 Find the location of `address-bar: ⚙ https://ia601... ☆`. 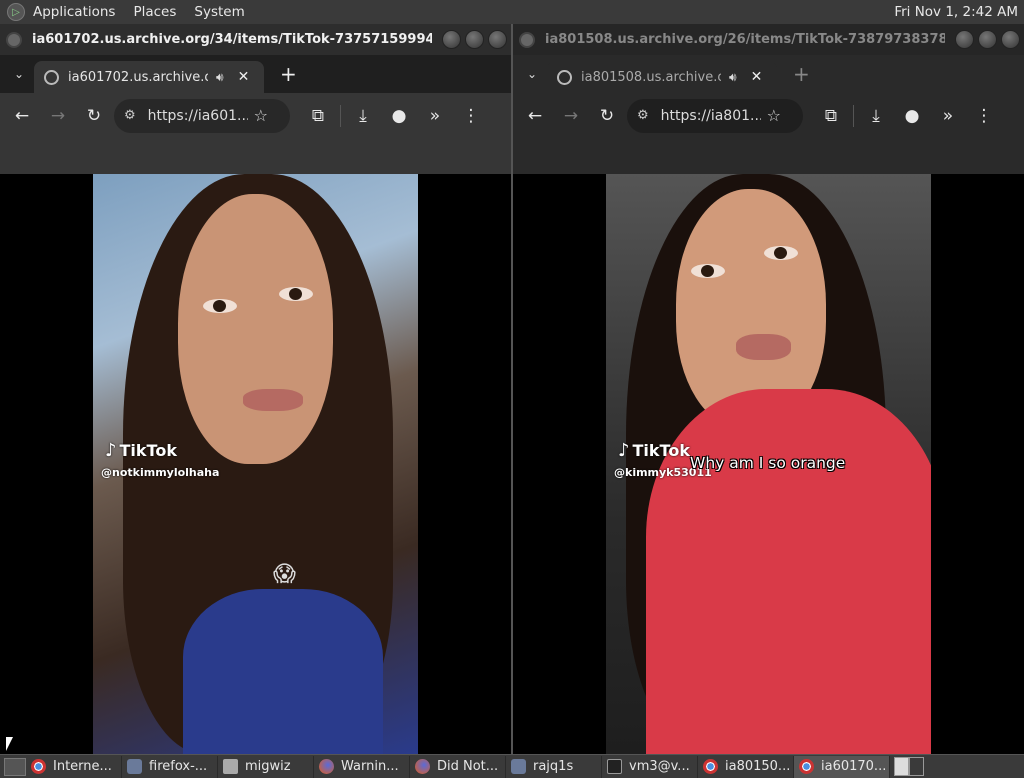

address-bar: ⚙ https://ia601... ☆ is located at coordinates (202, 115).